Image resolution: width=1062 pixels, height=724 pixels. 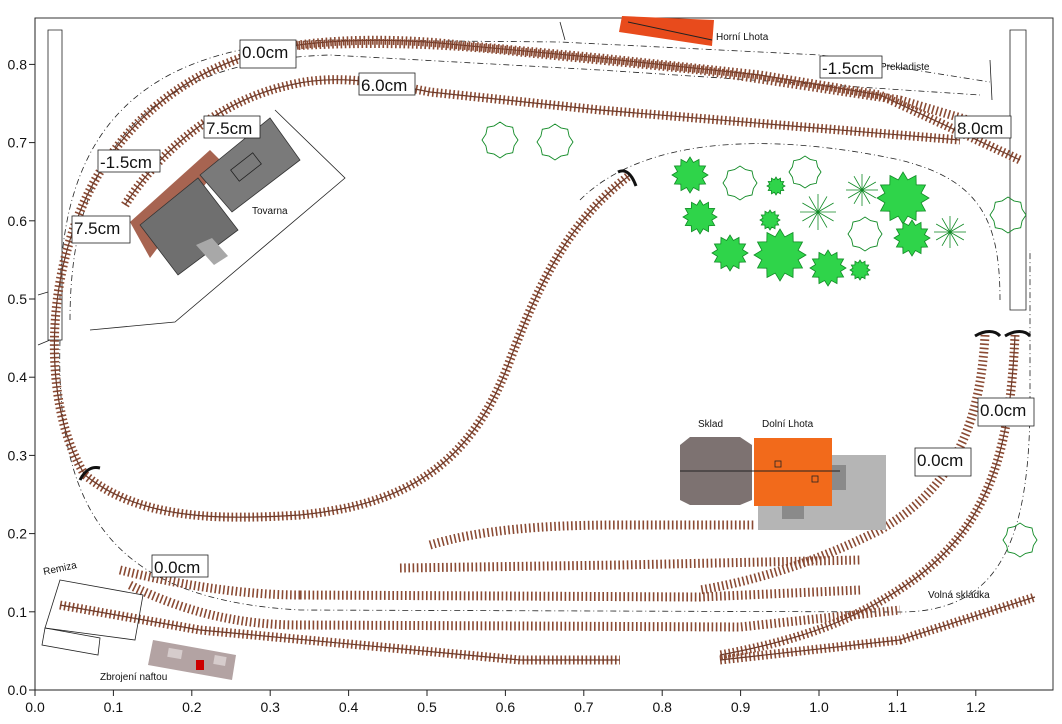 What do you see at coordinates (192, 707) in the screenshot?
I see `x-tick-label: 0.2` at bounding box center [192, 707].